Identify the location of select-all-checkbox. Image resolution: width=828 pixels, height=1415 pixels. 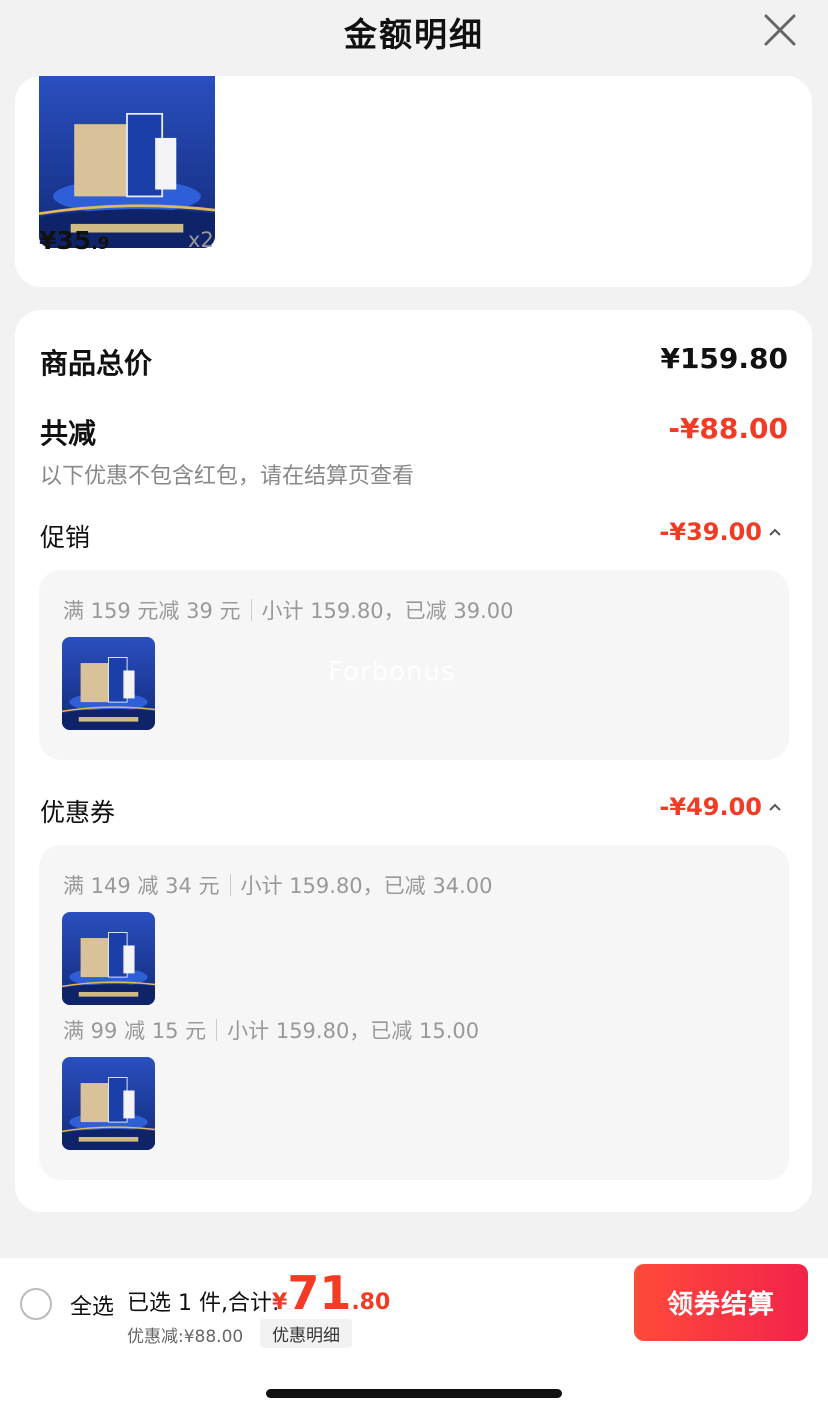
(36, 1304).